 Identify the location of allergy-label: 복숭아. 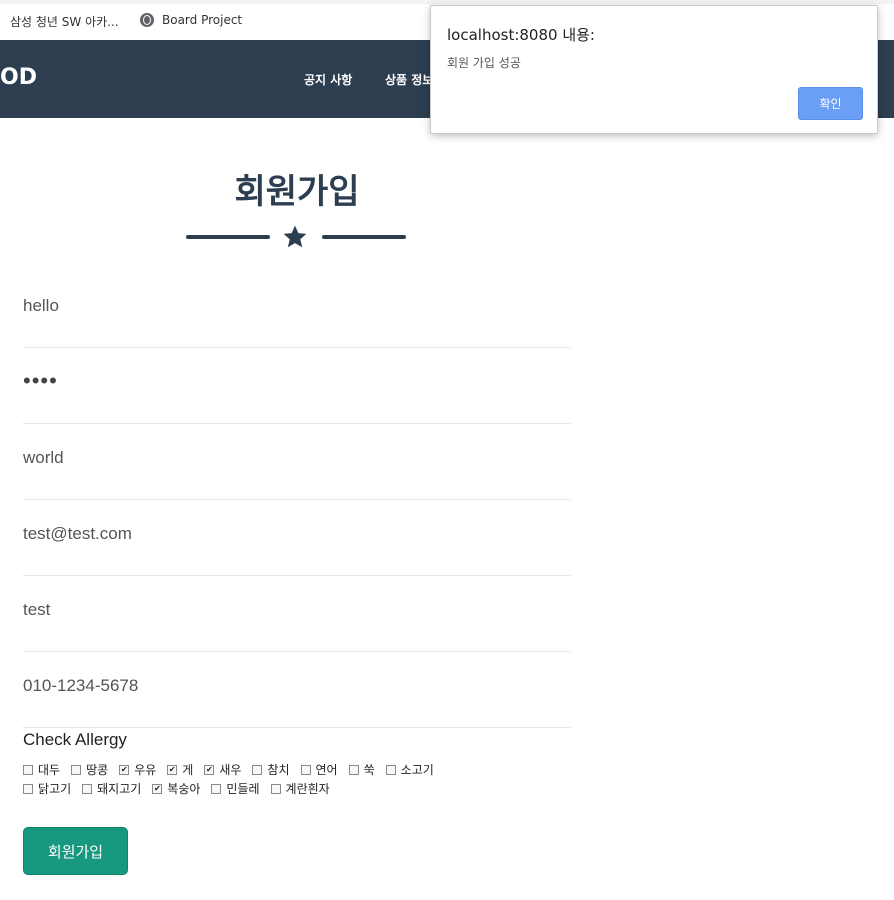
(184, 789).